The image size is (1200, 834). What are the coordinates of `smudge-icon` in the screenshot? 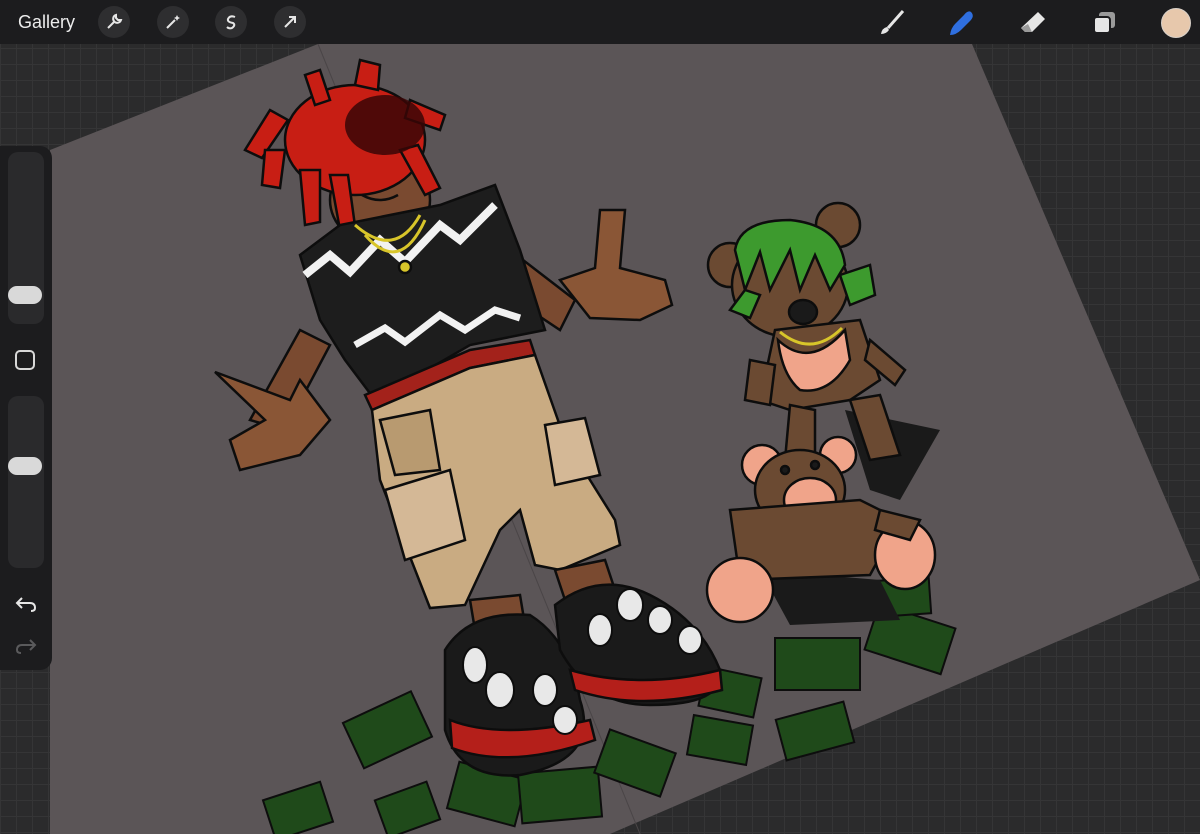 It's located at (961, 23).